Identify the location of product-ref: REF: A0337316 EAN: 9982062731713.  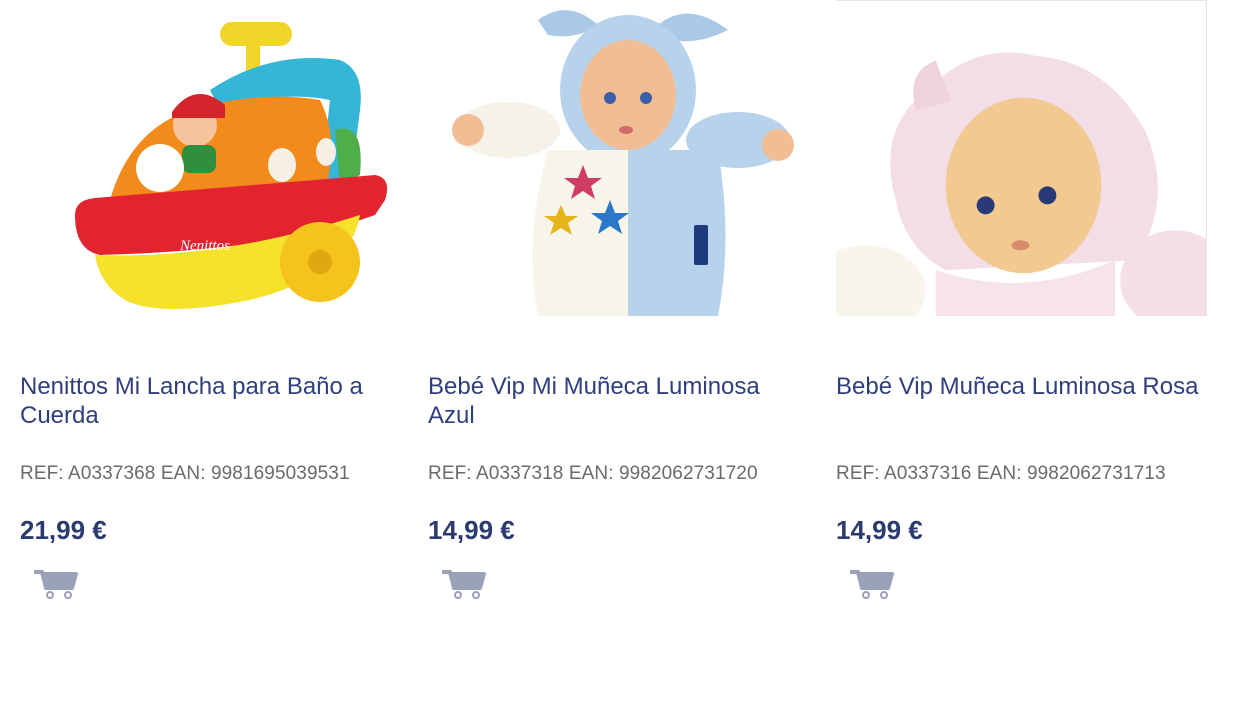
(1001, 473).